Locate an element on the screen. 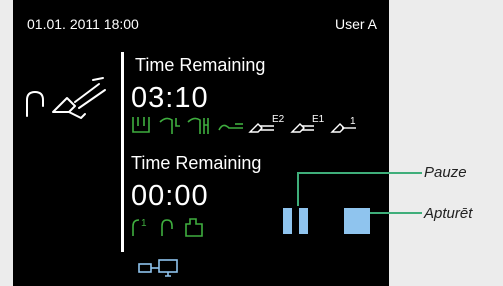  timer1-value: 03:10 is located at coordinates (170, 98).